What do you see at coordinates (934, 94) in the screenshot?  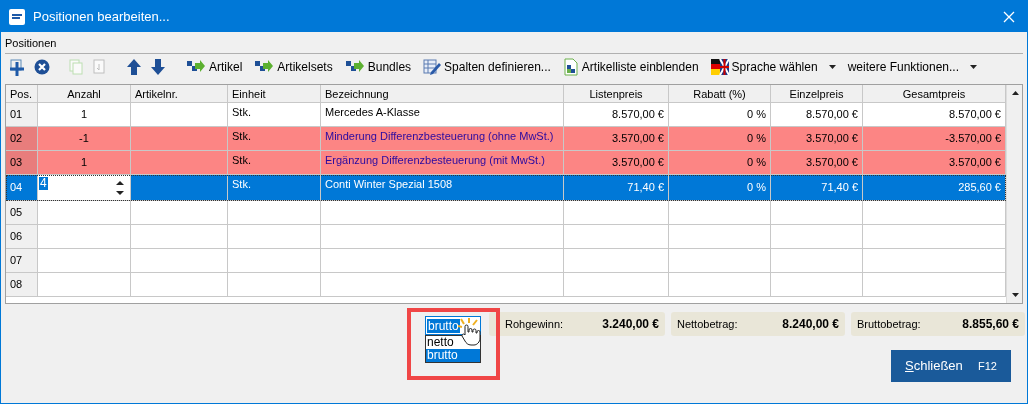 I see `column-header: Gesamtpreis` at bounding box center [934, 94].